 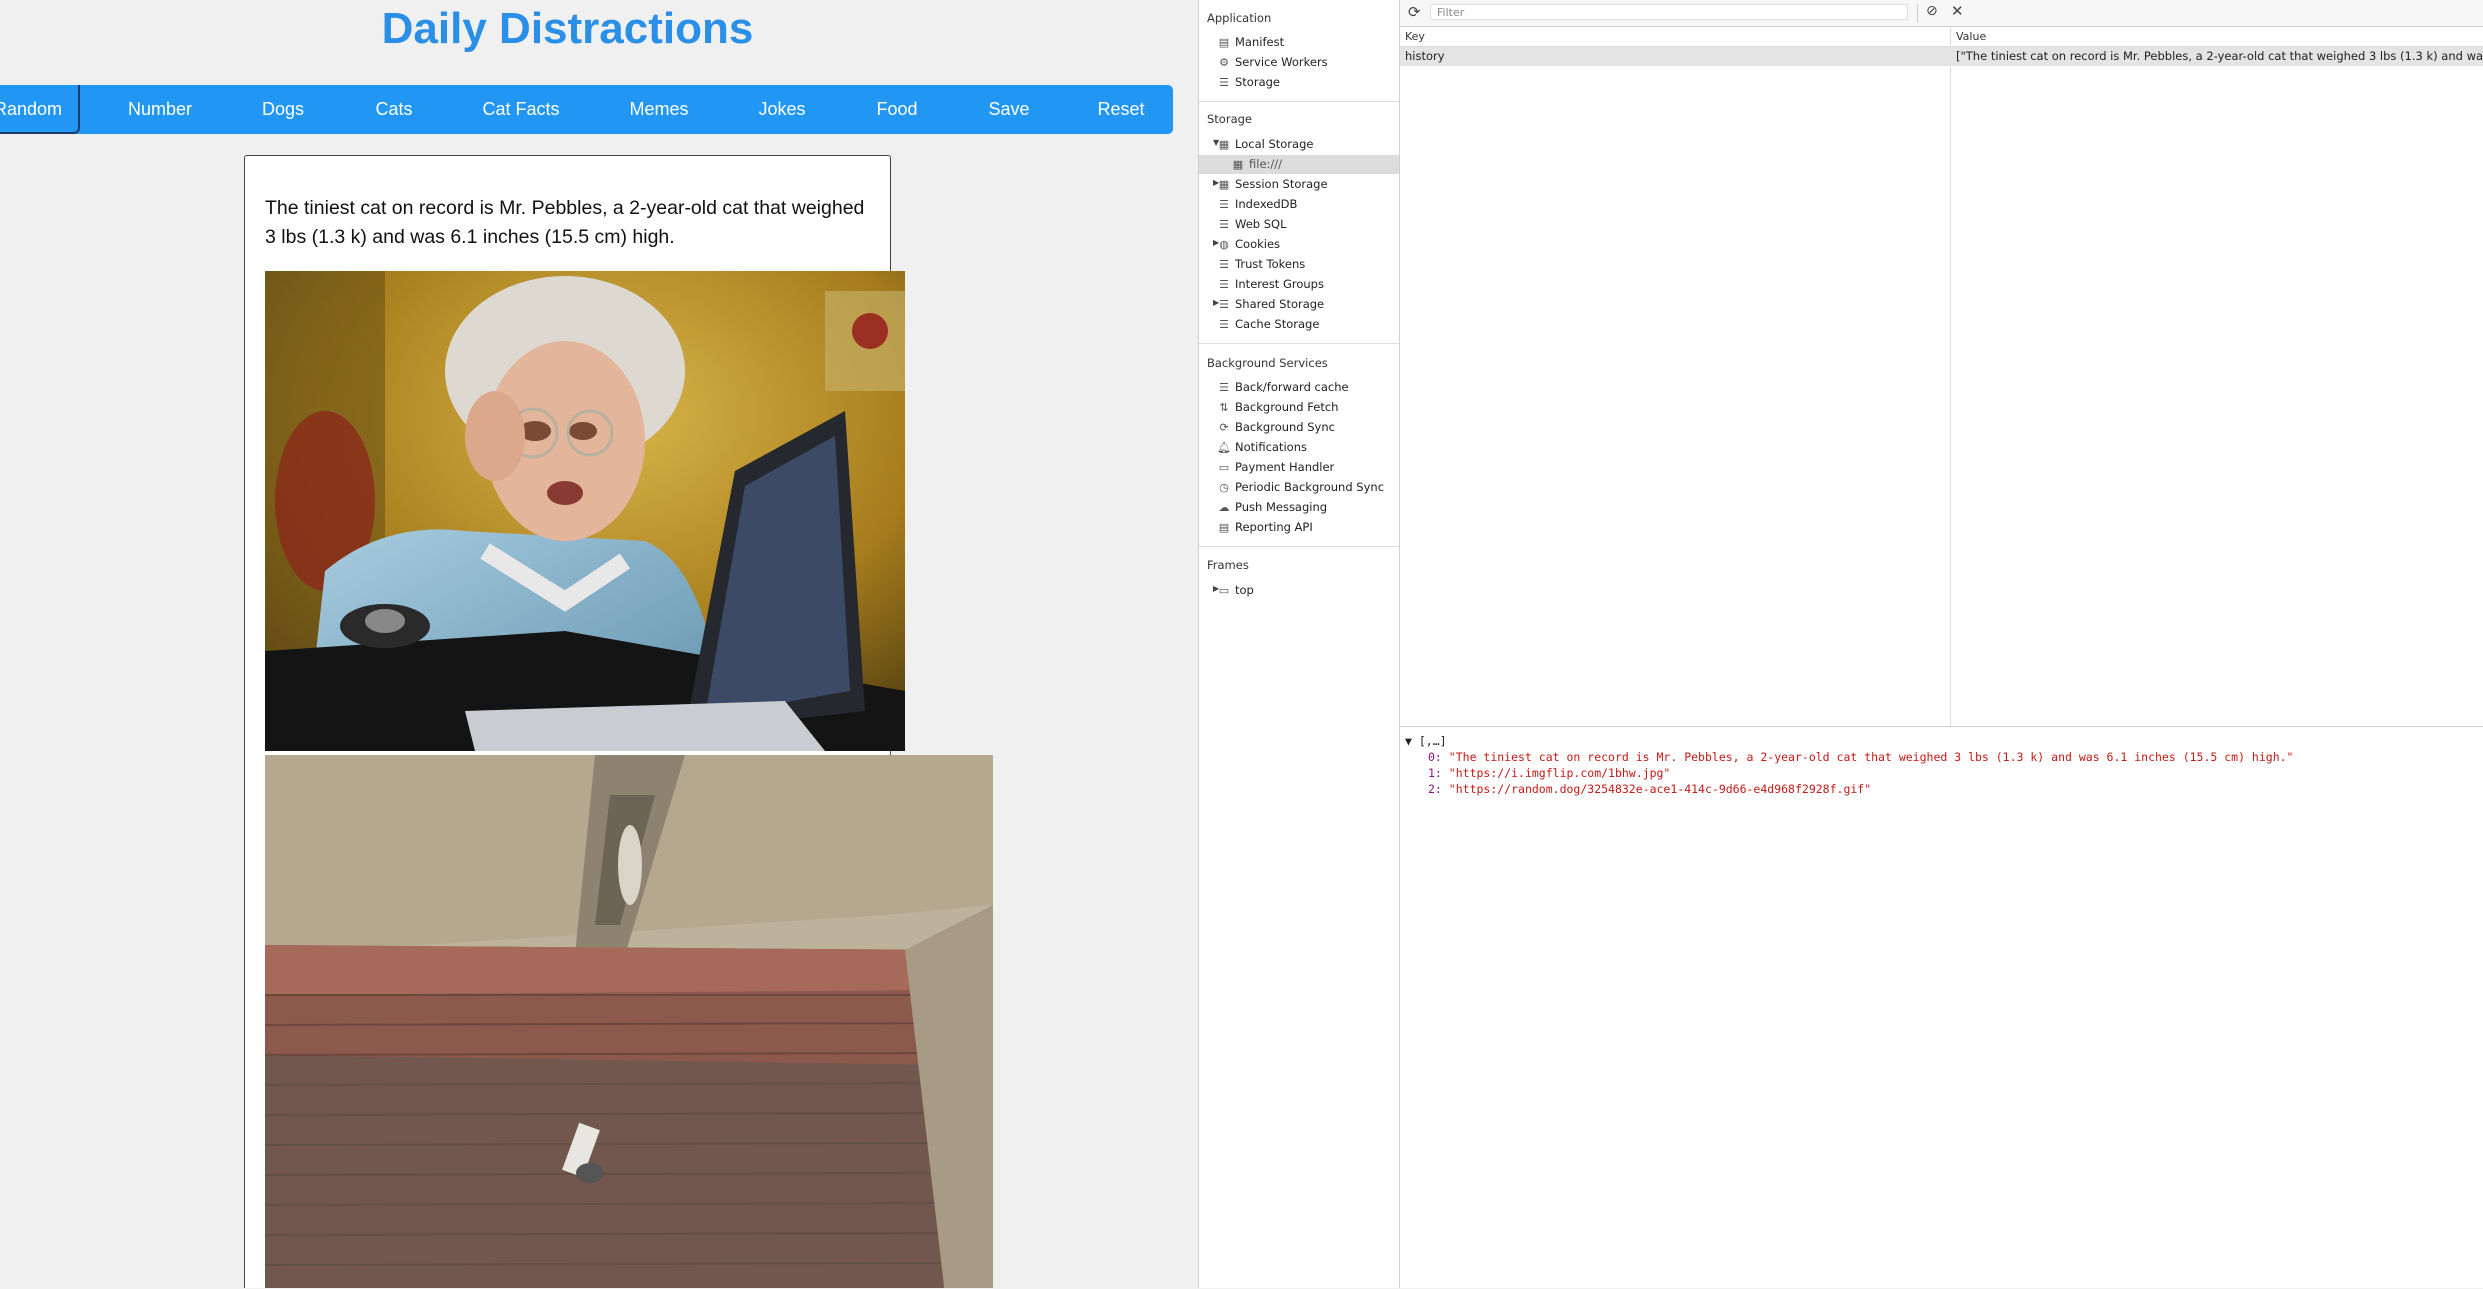 I want to click on application-section-header: Application, so click(x=1239, y=18).